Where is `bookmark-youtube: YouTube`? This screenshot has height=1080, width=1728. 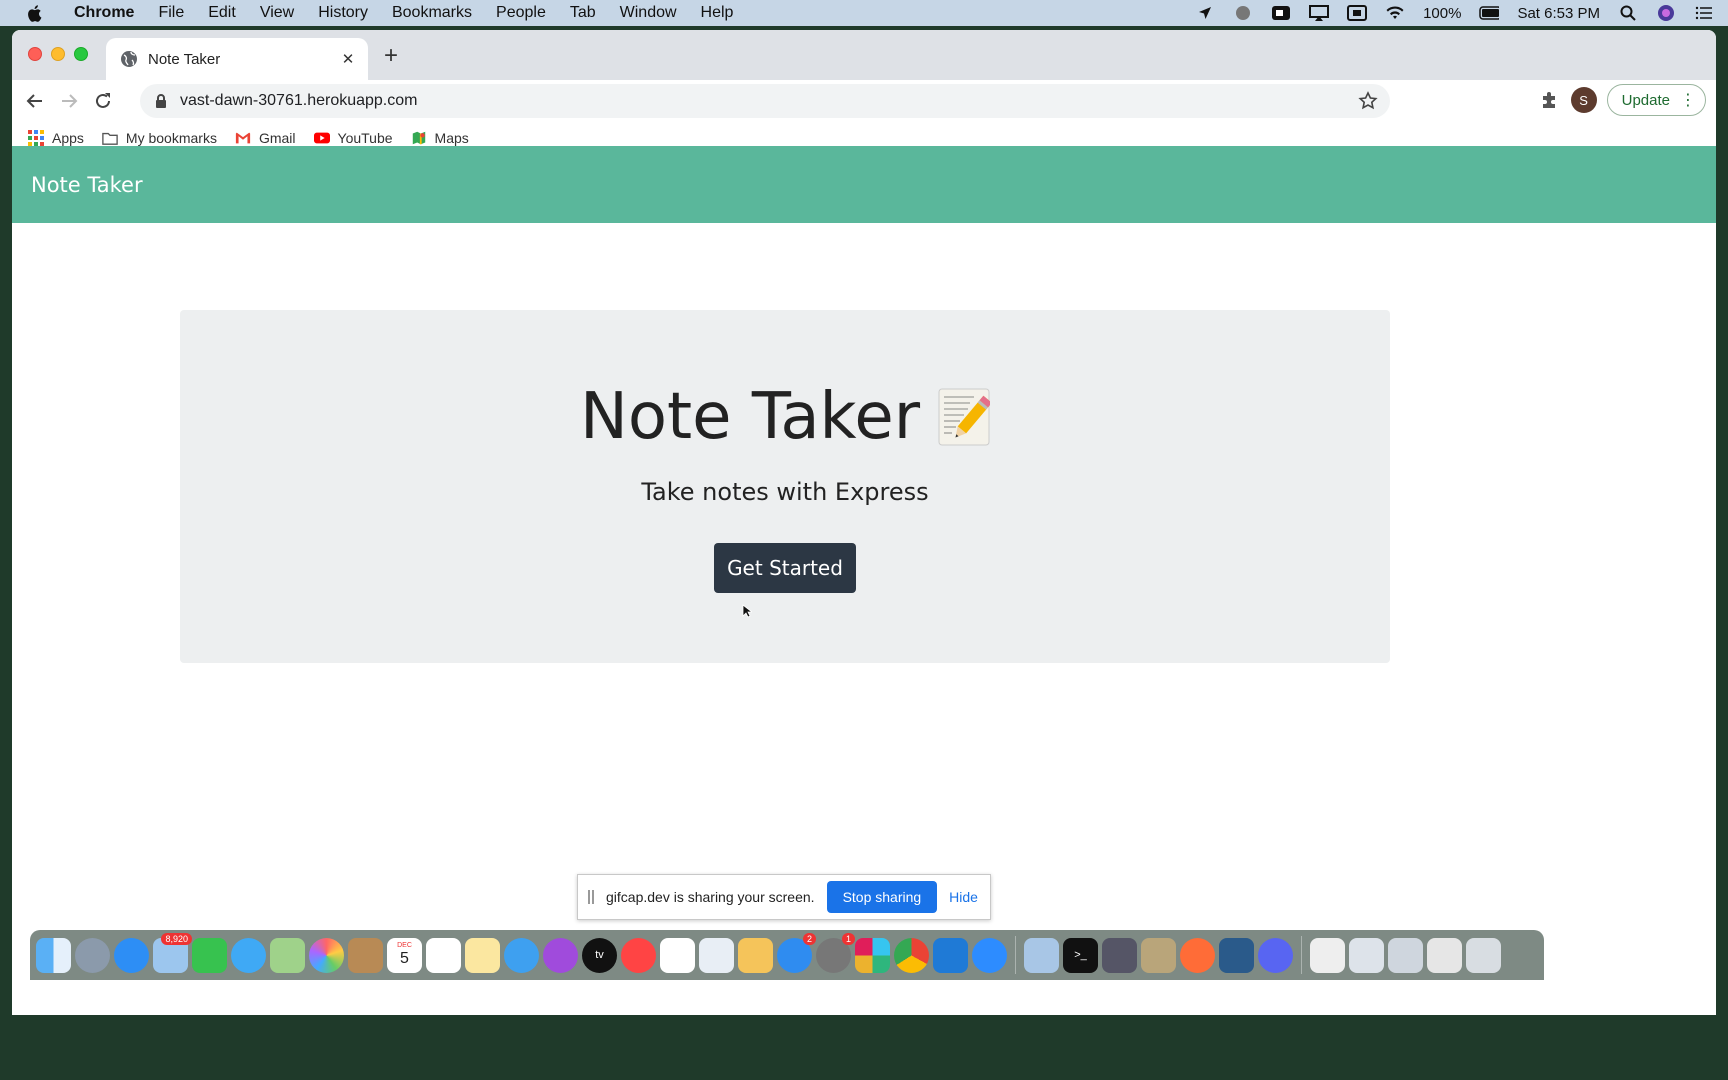 bookmark-youtube: YouTube is located at coordinates (353, 137).